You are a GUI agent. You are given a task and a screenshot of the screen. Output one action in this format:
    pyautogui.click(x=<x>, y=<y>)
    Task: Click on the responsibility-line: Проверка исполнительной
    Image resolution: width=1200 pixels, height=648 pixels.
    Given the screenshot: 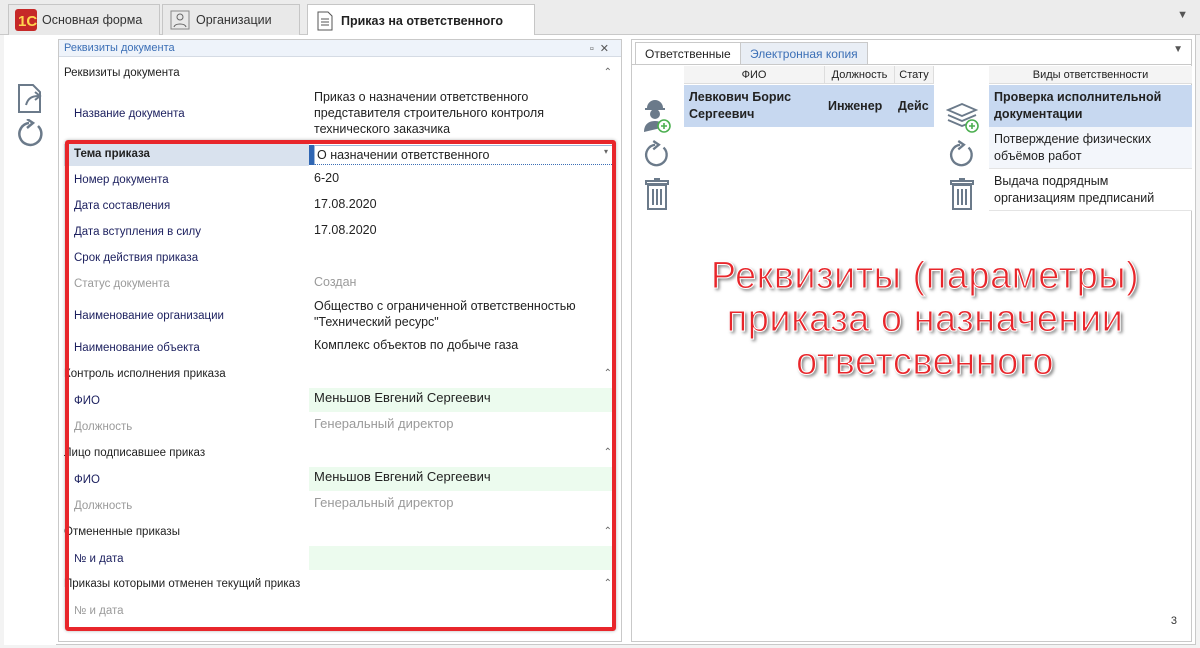 What is the action you would take?
    pyautogui.click(x=1078, y=97)
    